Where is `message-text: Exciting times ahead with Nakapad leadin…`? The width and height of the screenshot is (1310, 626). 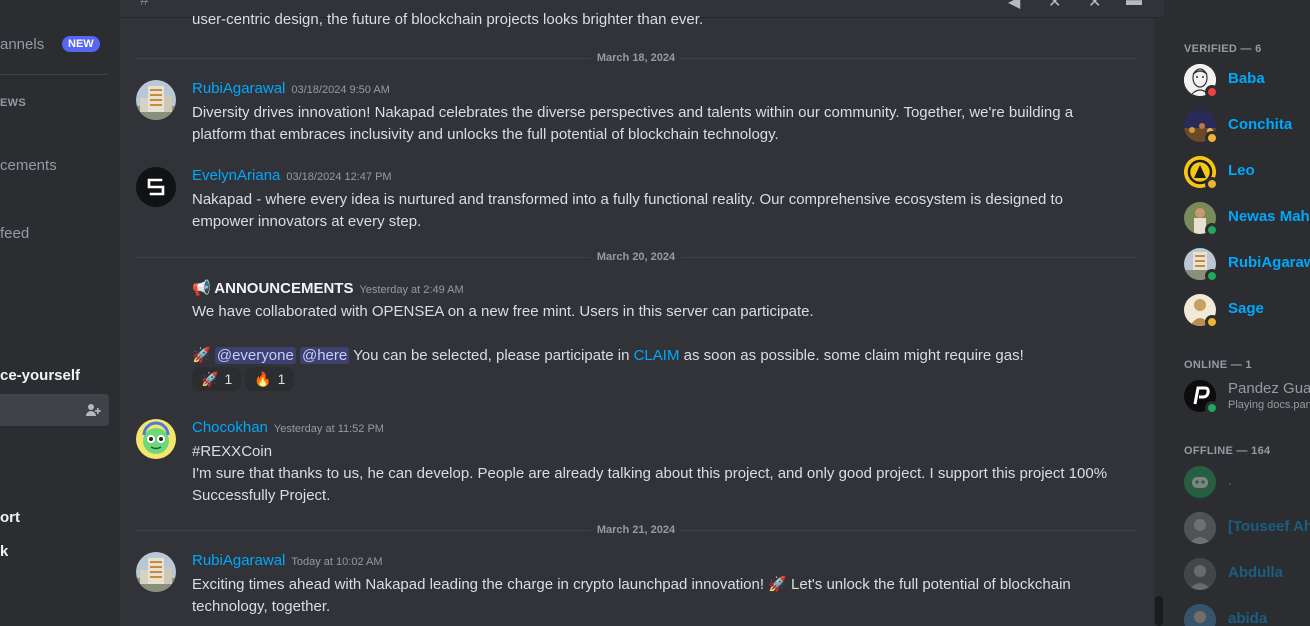
message-text: Exciting times ahead with Nakapad leadin… is located at coordinates (480, 584).